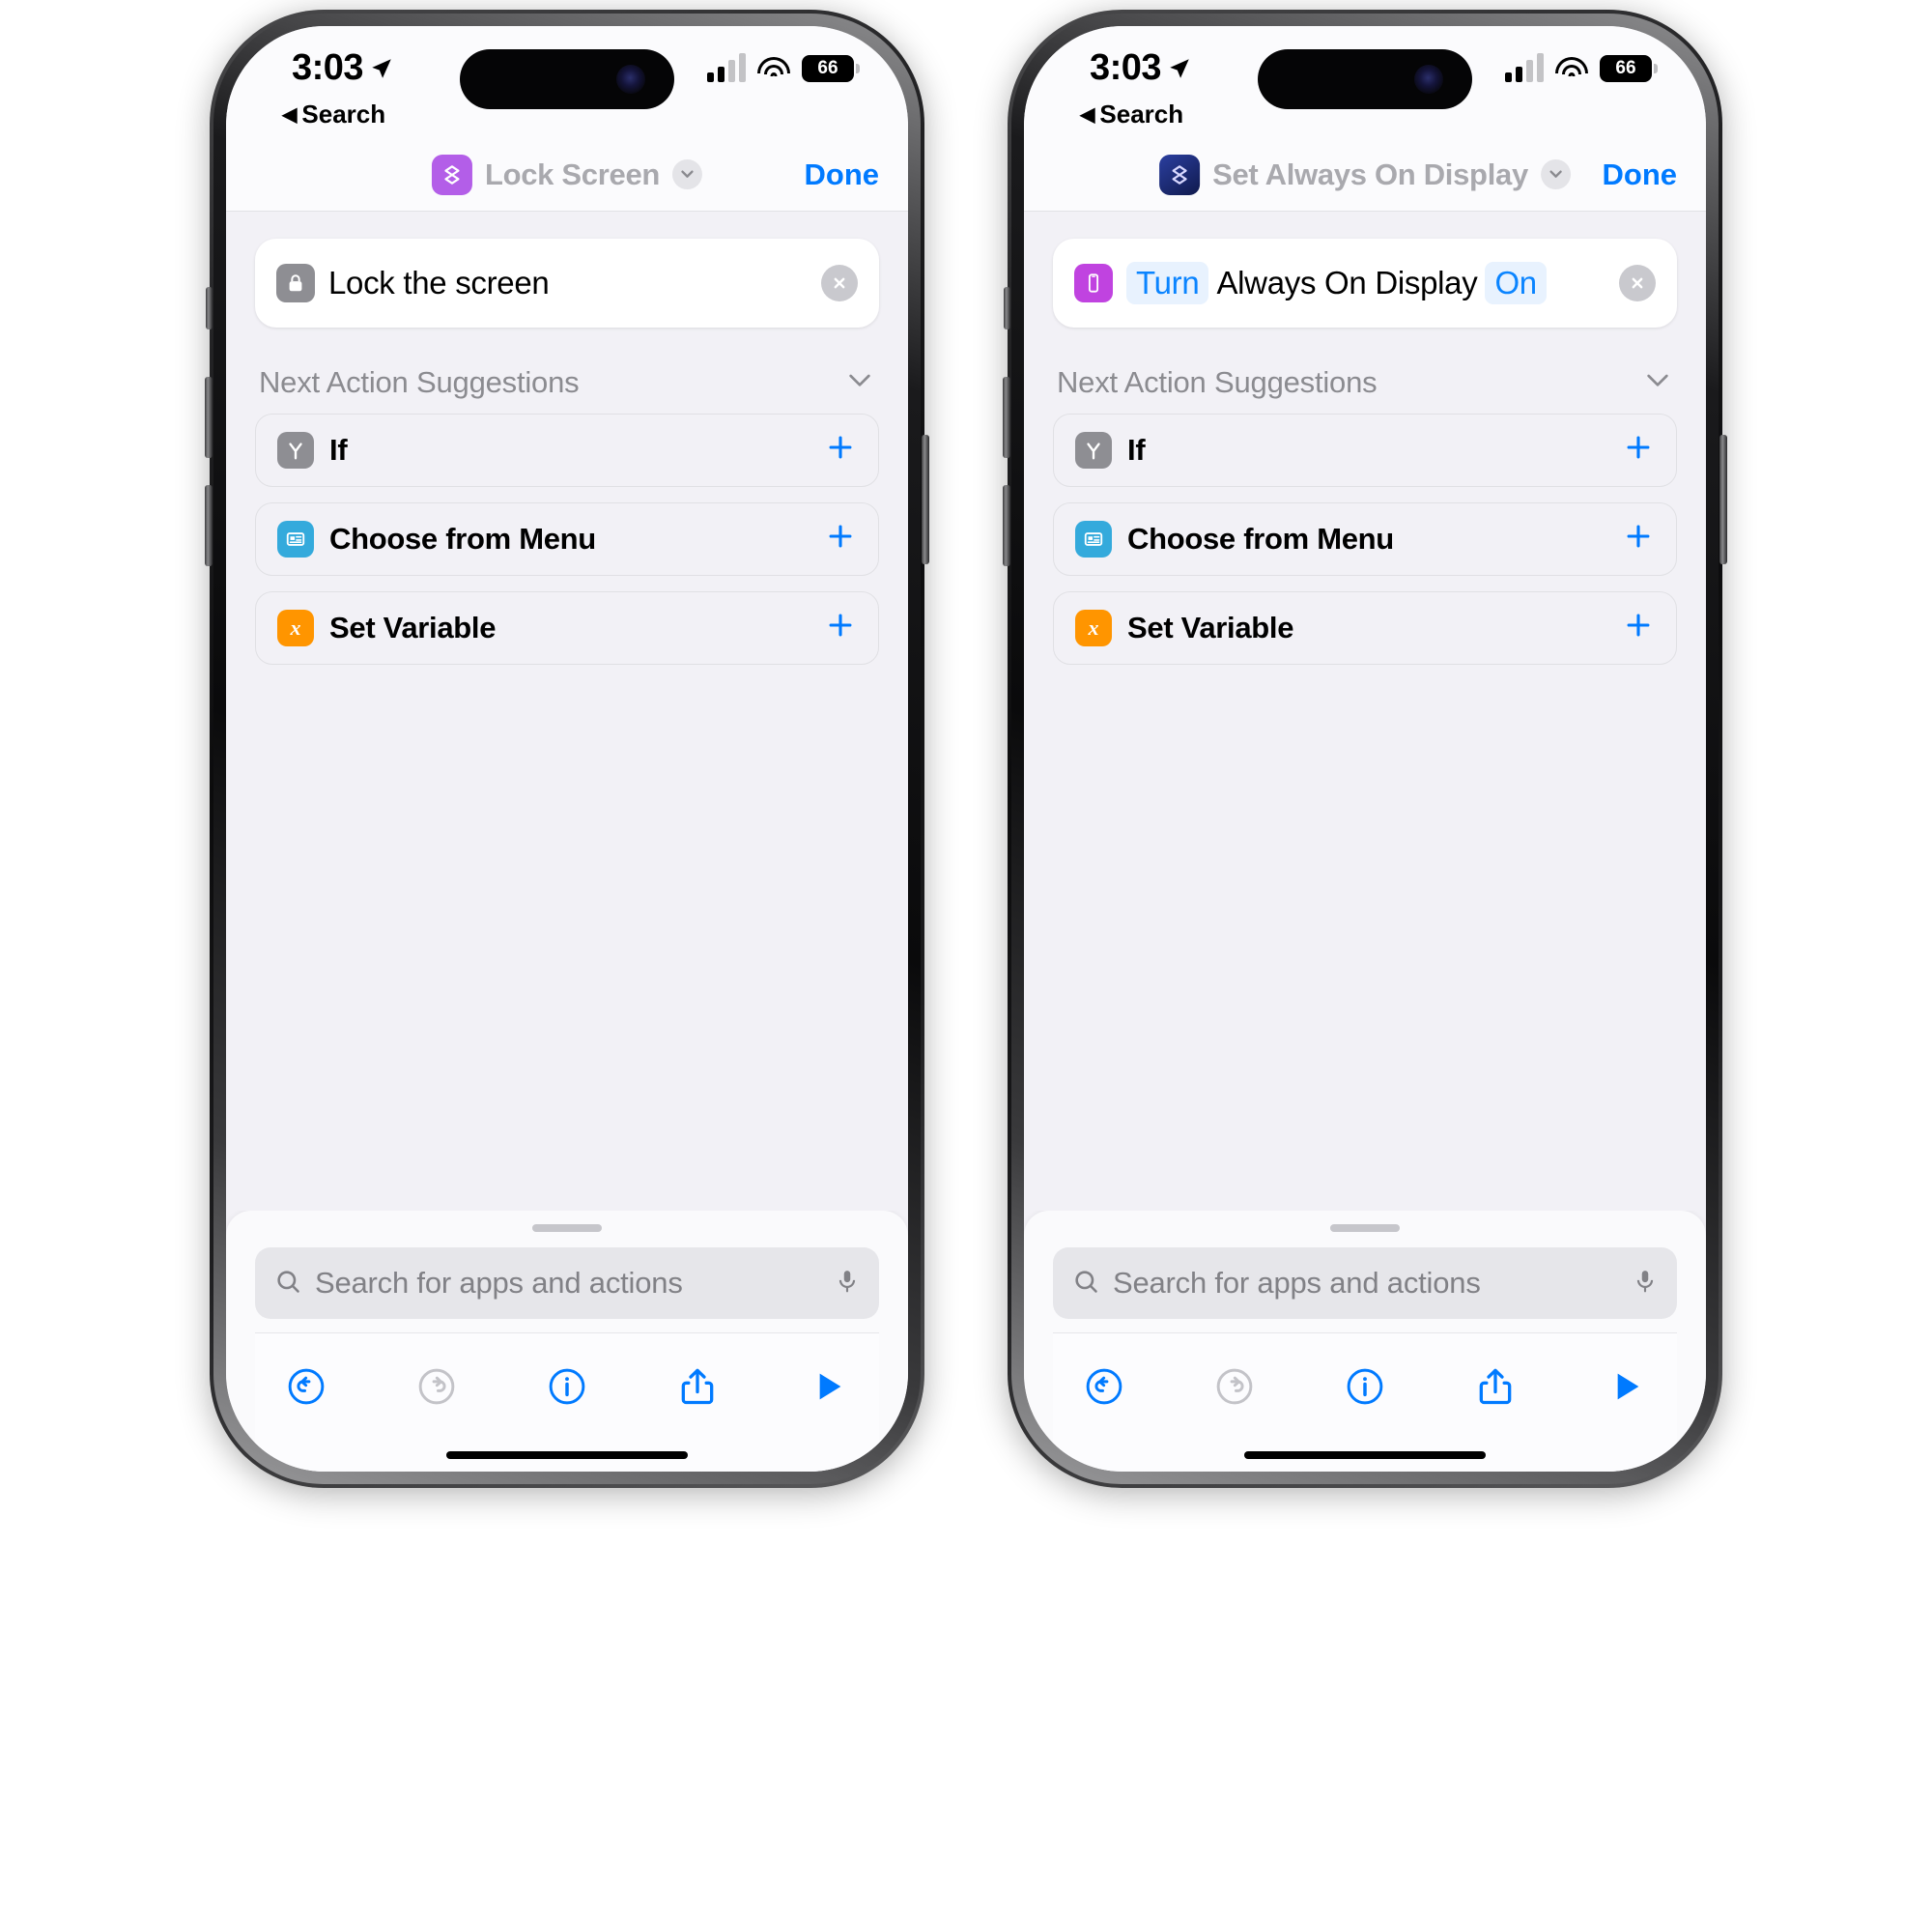  What do you see at coordinates (328, 67) in the screenshot?
I see `status-time-label: 3:03` at bounding box center [328, 67].